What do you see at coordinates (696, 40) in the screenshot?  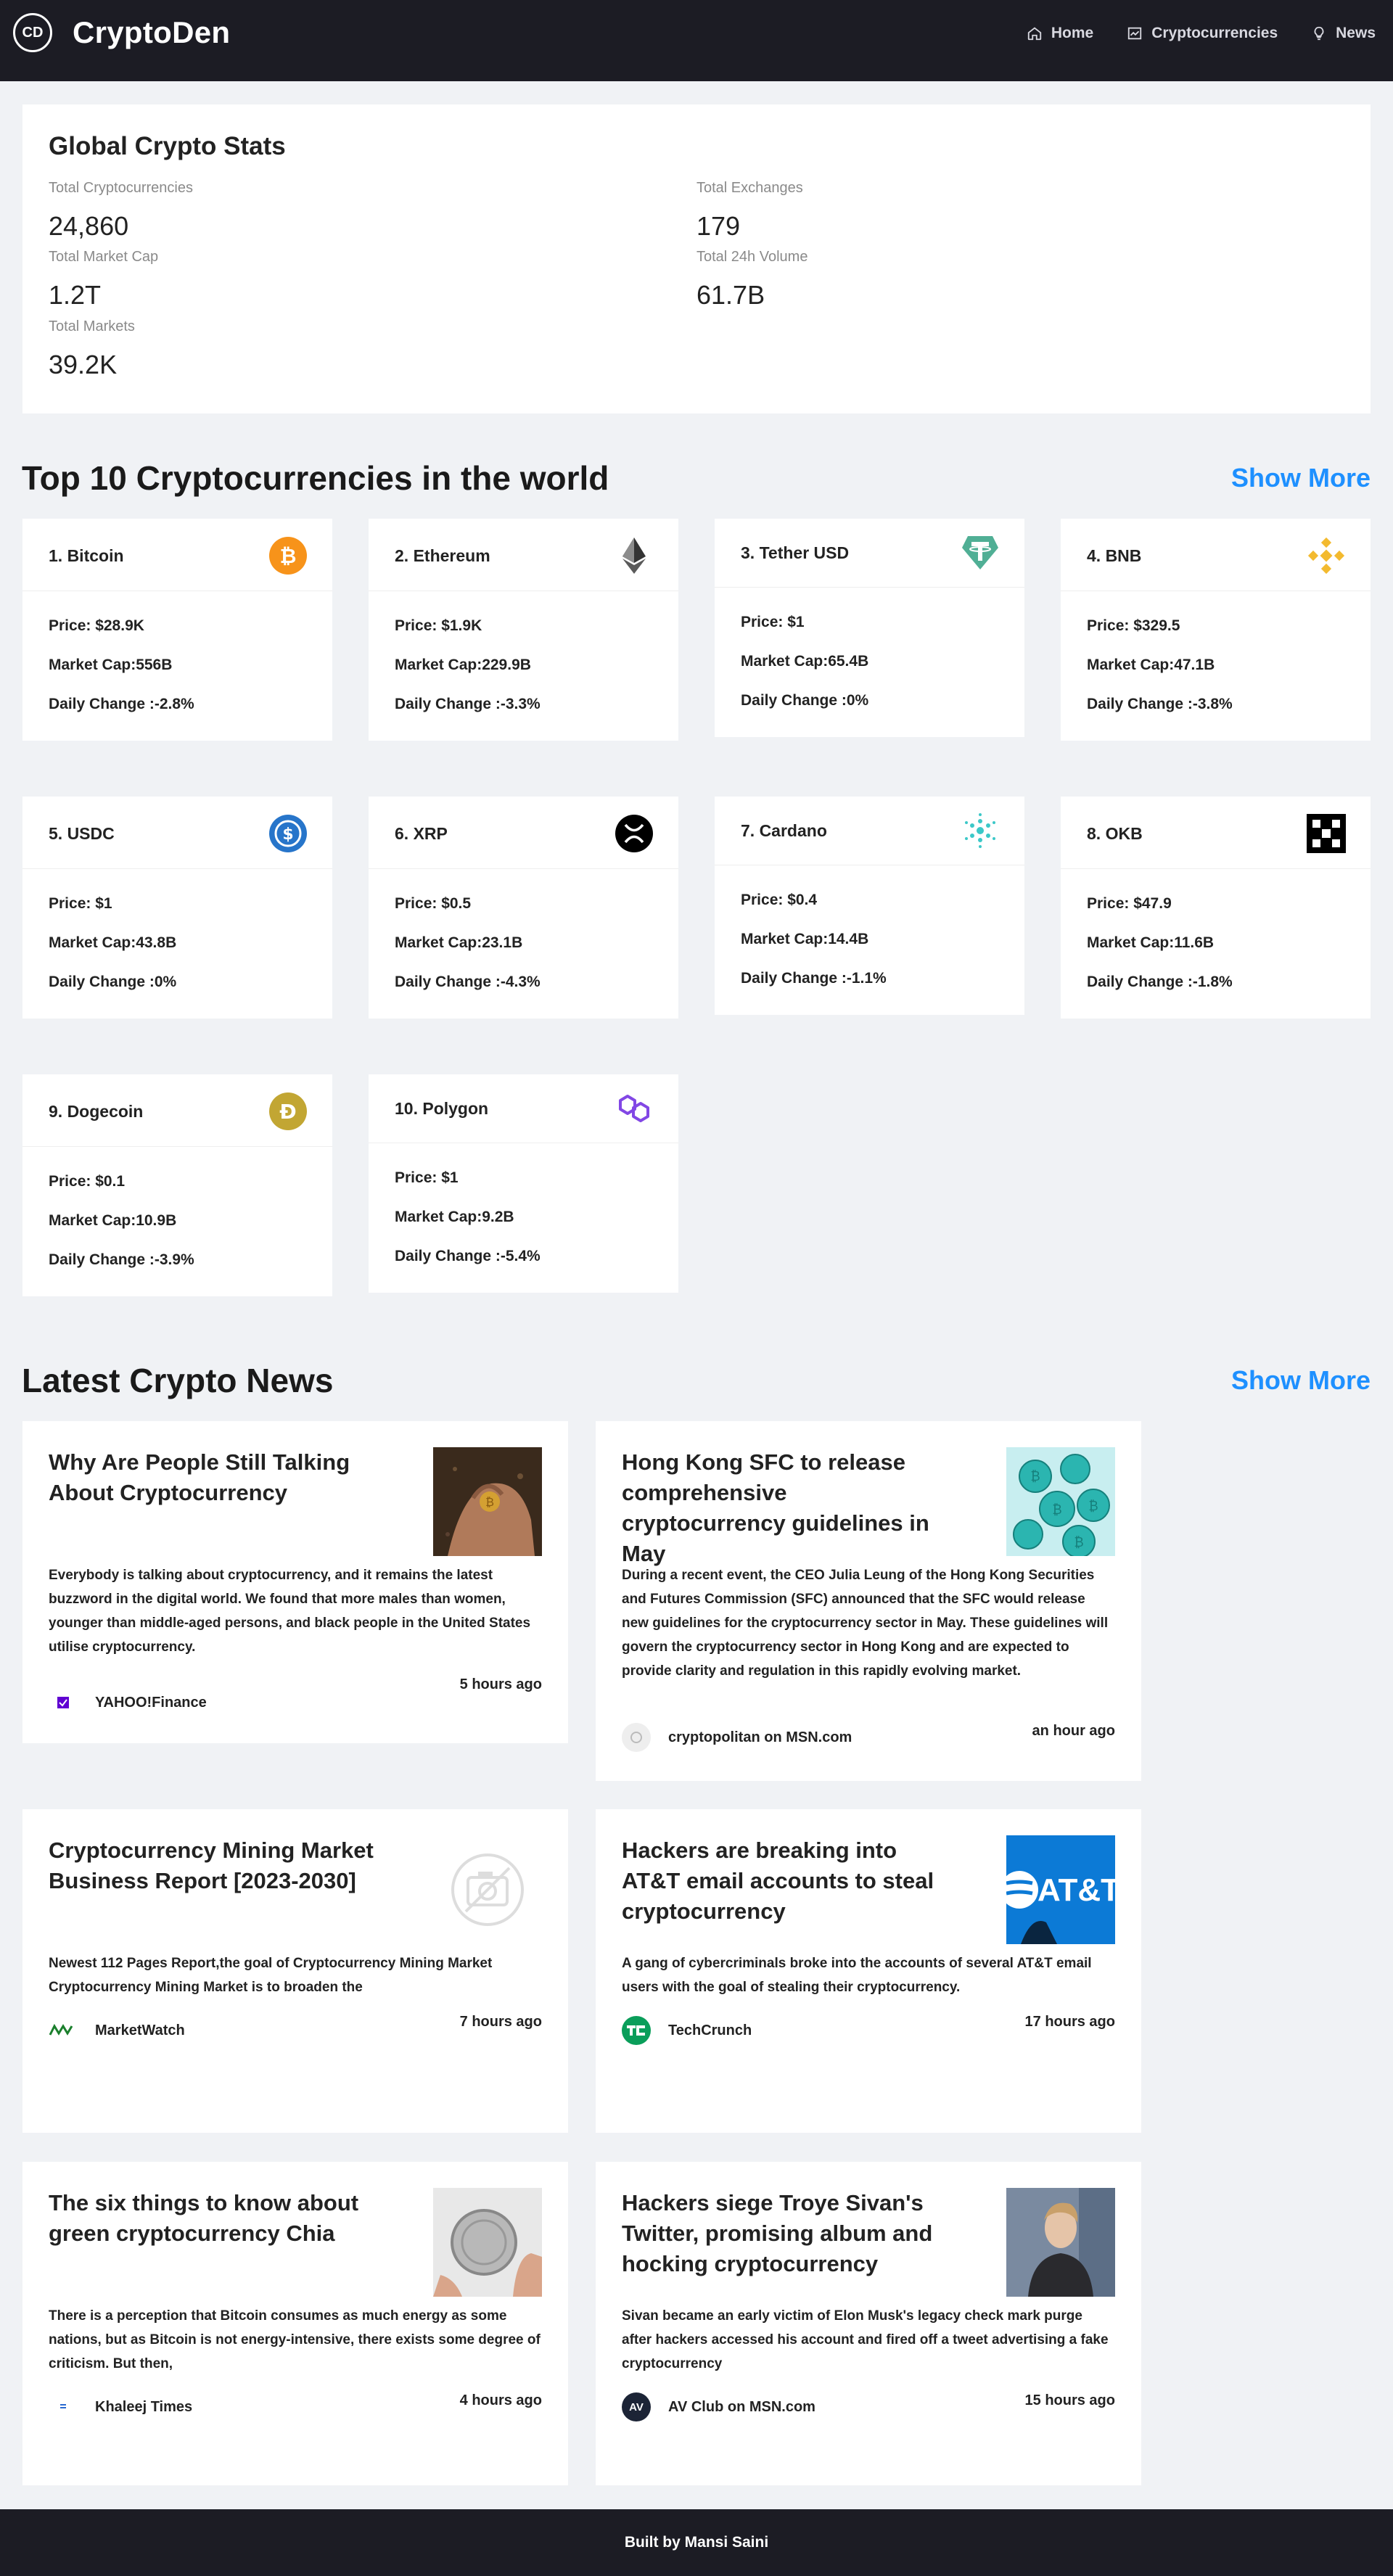 I see `top-navbar: CD CryptoDen Home Cryptocurrencies News` at bounding box center [696, 40].